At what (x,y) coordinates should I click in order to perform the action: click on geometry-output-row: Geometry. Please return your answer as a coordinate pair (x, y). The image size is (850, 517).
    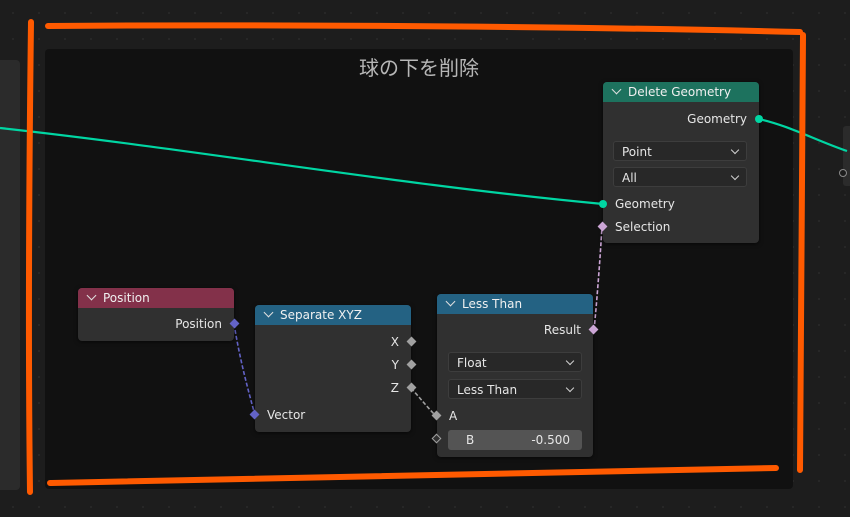
    Looking at the image, I should click on (687, 119).